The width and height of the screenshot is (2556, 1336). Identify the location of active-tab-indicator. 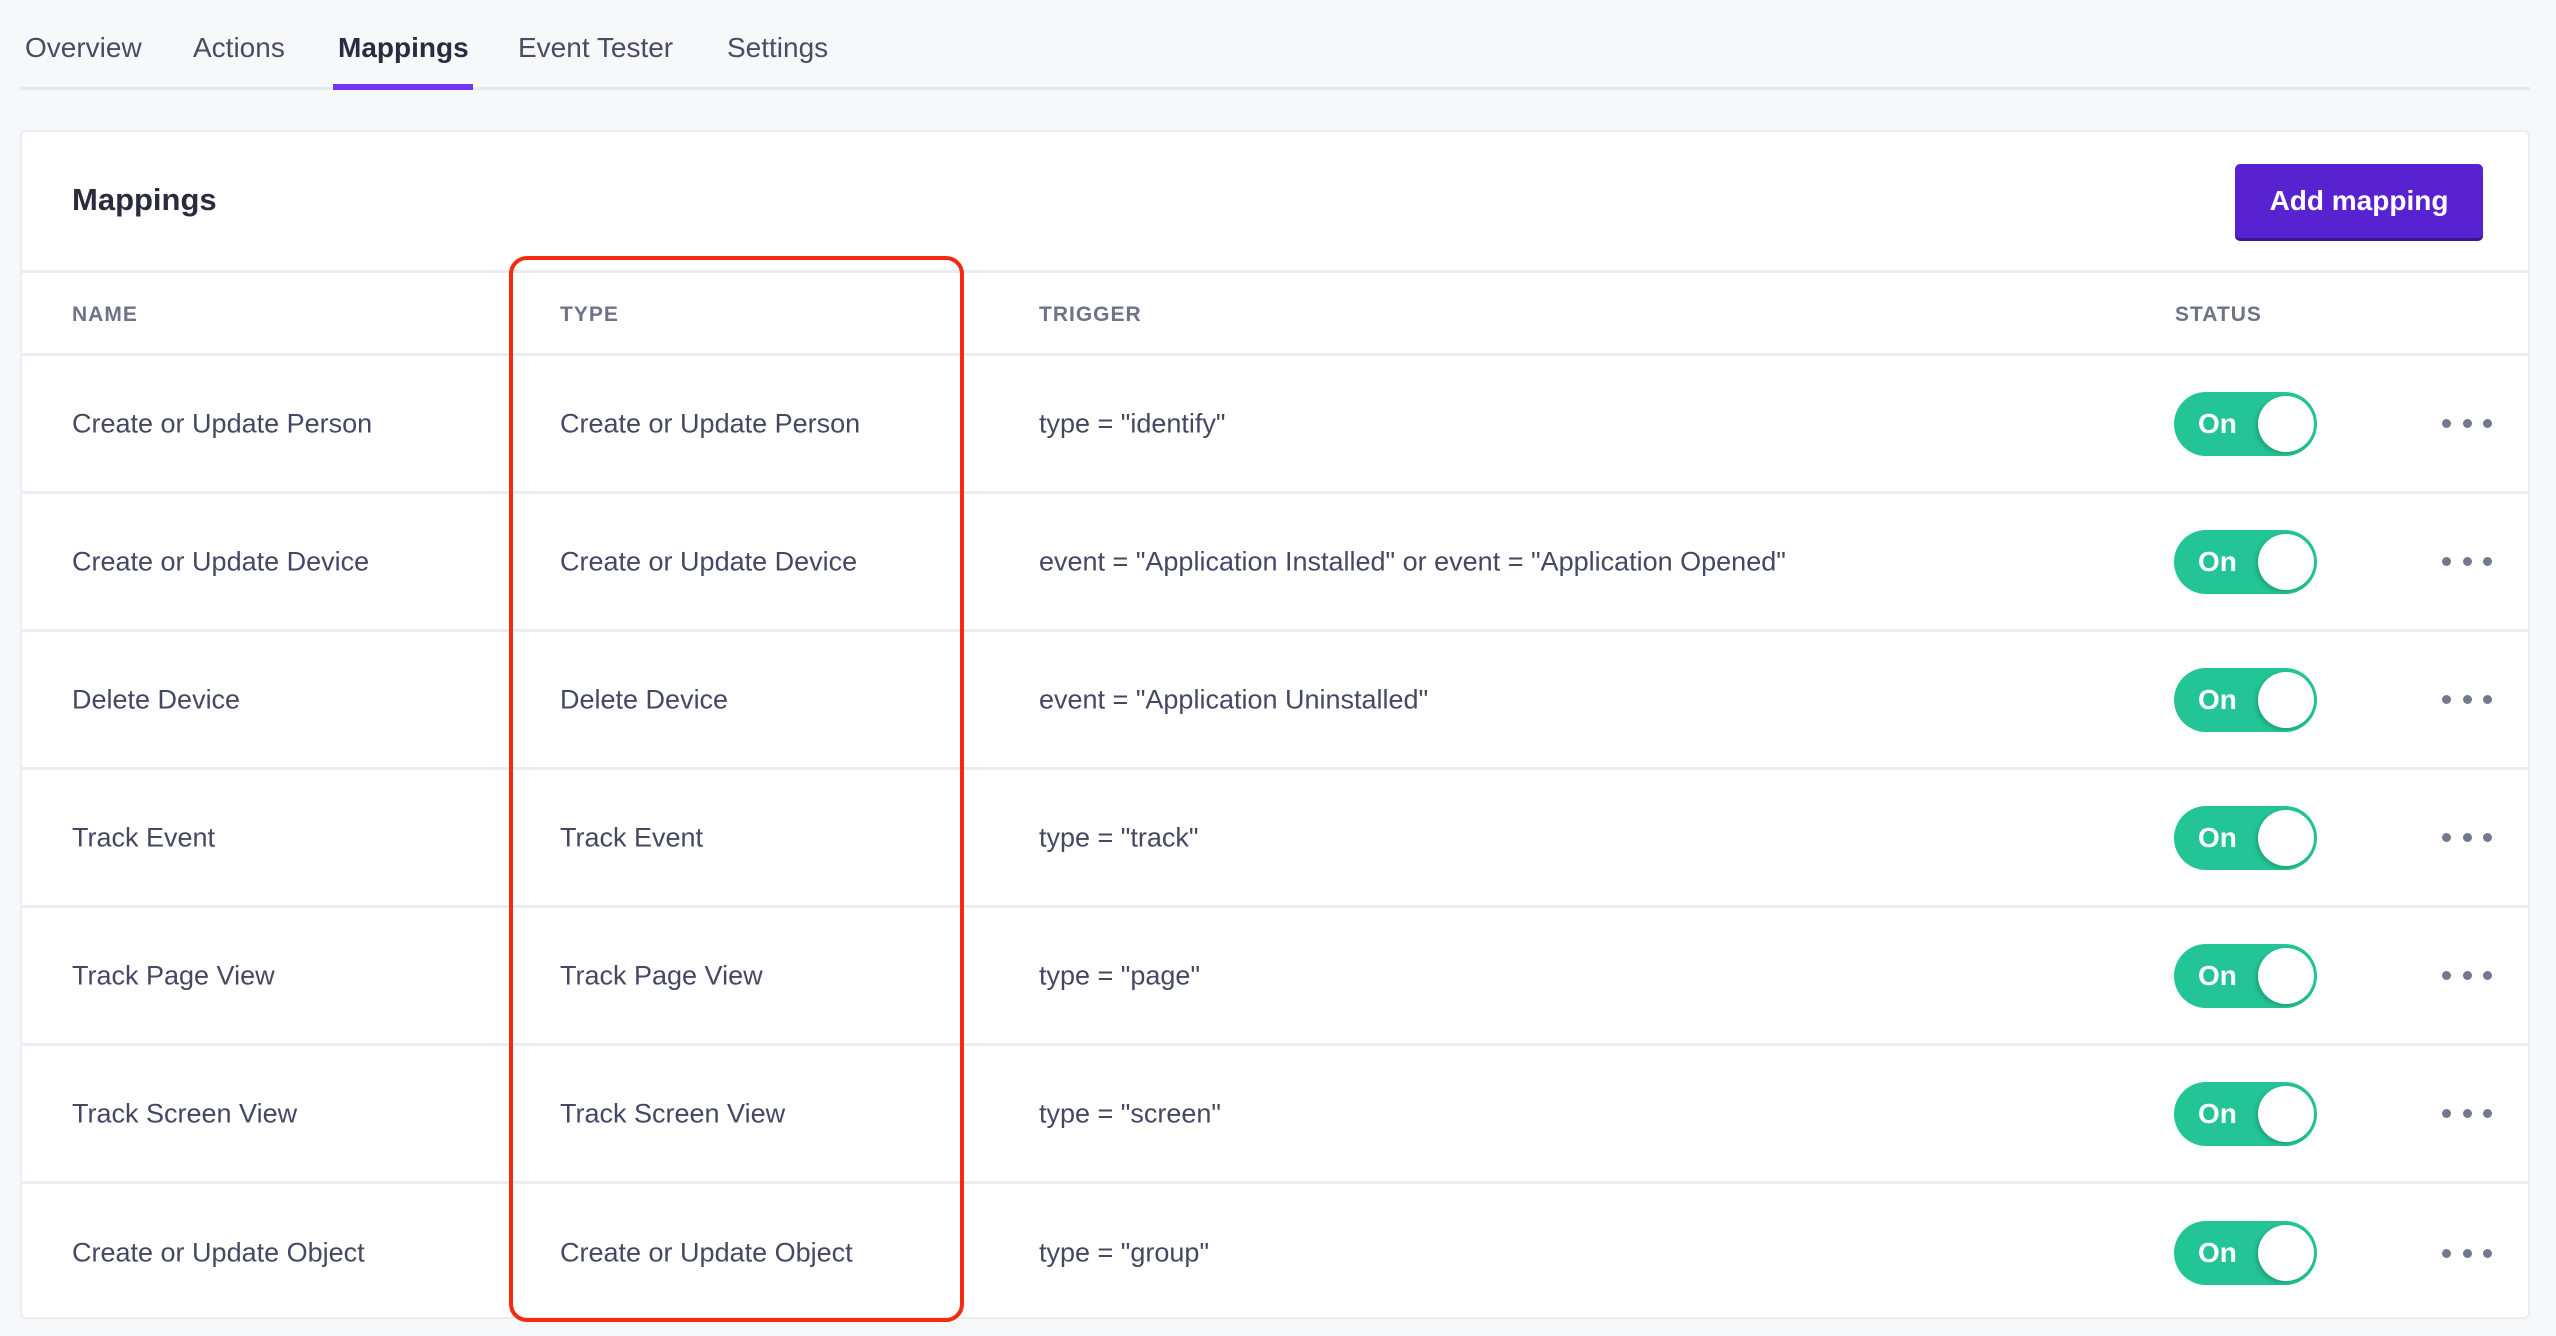
(403, 87).